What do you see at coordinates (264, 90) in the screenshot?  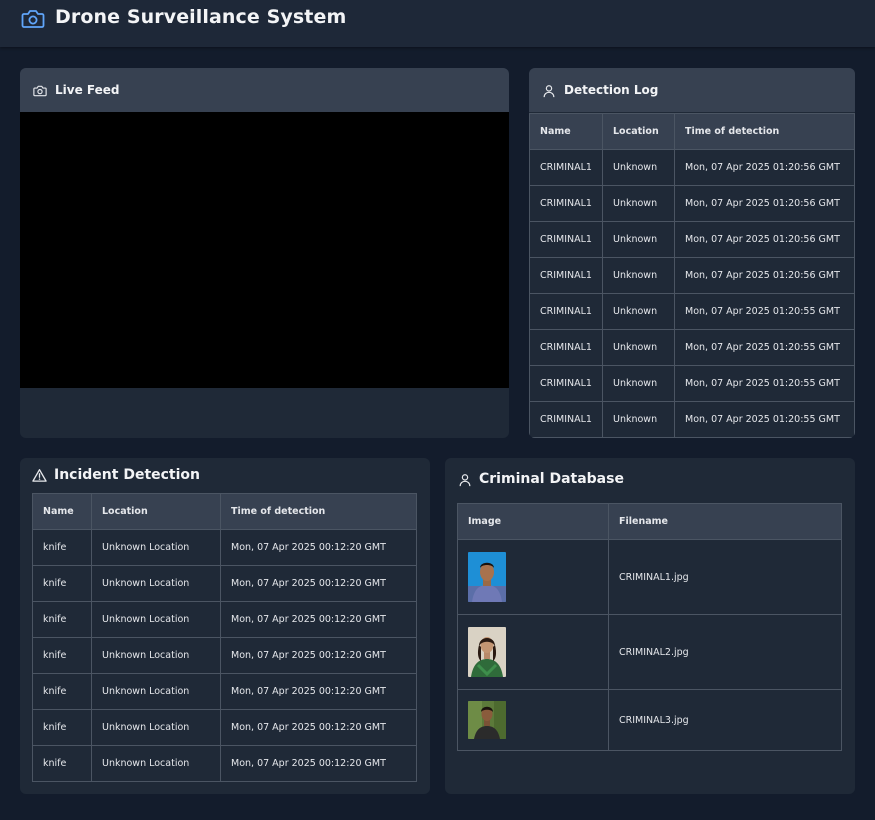 I see `live-feed-header: Live Feed` at bounding box center [264, 90].